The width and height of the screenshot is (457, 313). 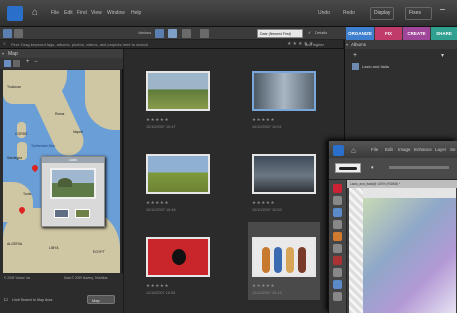 What do you see at coordinates (324, 13) in the screenshot?
I see `undo-button: Undo` at bounding box center [324, 13].